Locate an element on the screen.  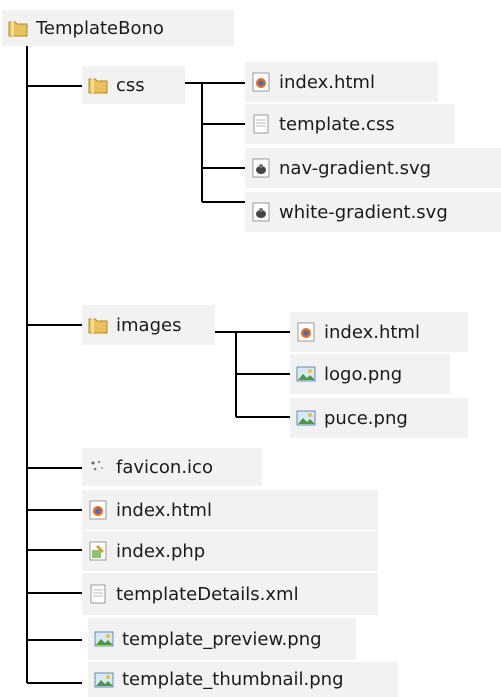
css-file-nav-gradient-svg: nav-gradient.svg is located at coordinates (373, 168).